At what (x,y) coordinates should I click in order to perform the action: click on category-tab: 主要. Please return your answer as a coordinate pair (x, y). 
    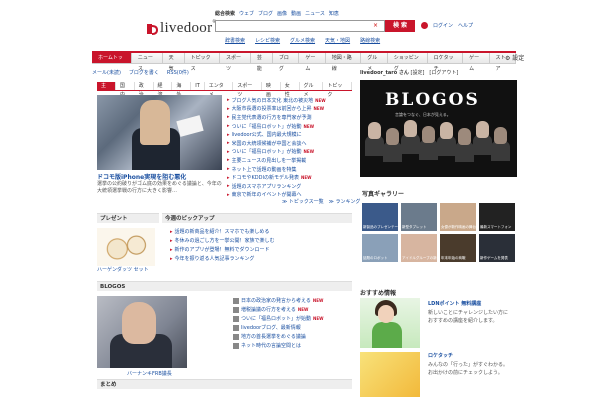
    Looking at the image, I should click on (106, 90).